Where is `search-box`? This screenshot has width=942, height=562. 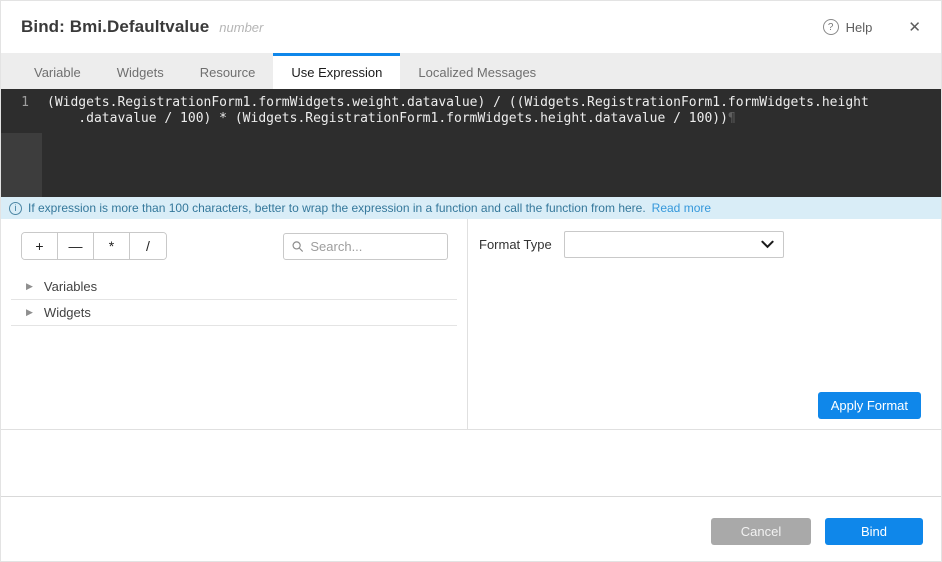 search-box is located at coordinates (365, 246).